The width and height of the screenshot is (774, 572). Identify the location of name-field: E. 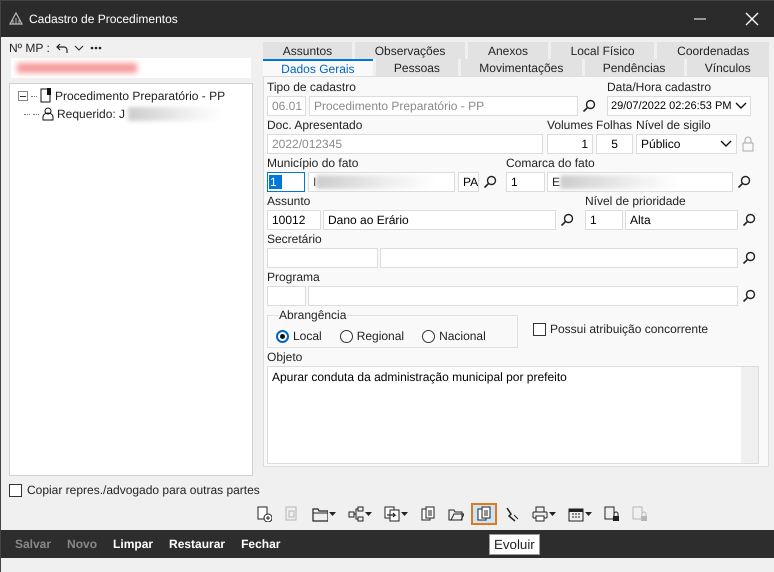
(640, 182).